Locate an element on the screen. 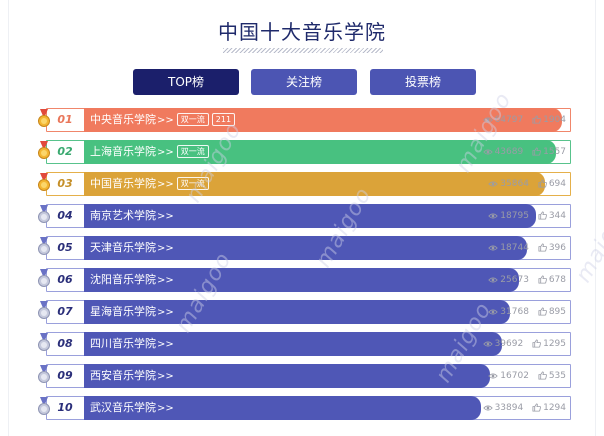 The width and height of the screenshot is (604, 436). ranking-bar: 四川音乐学院>> is located at coordinates (293, 344).